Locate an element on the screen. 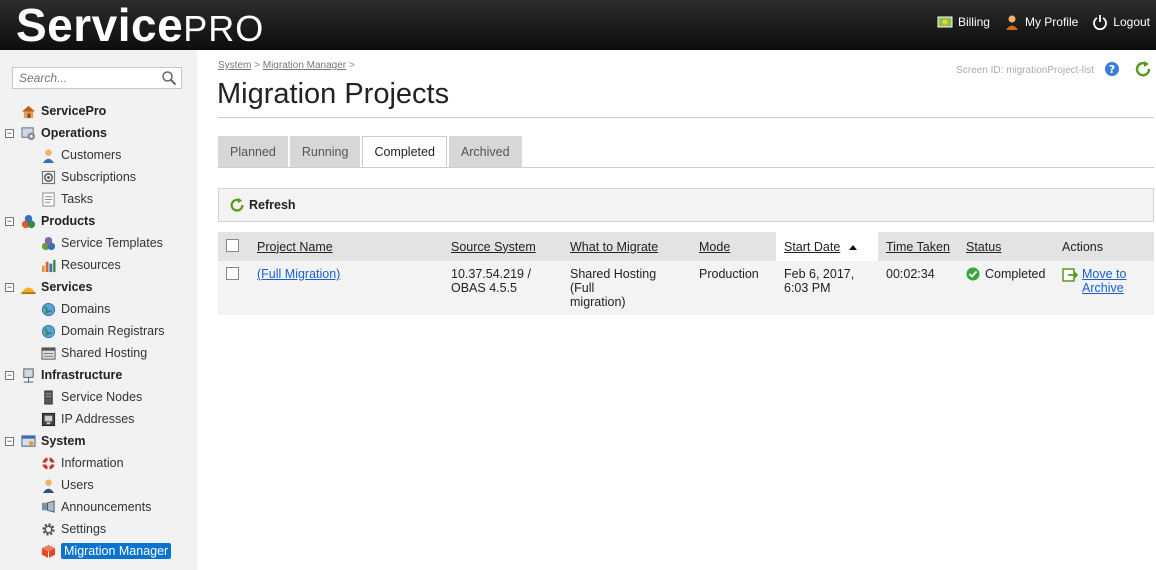 Image resolution: width=1156 pixels, height=570 pixels. move-to-archive-link: Move to is located at coordinates (1104, 274).